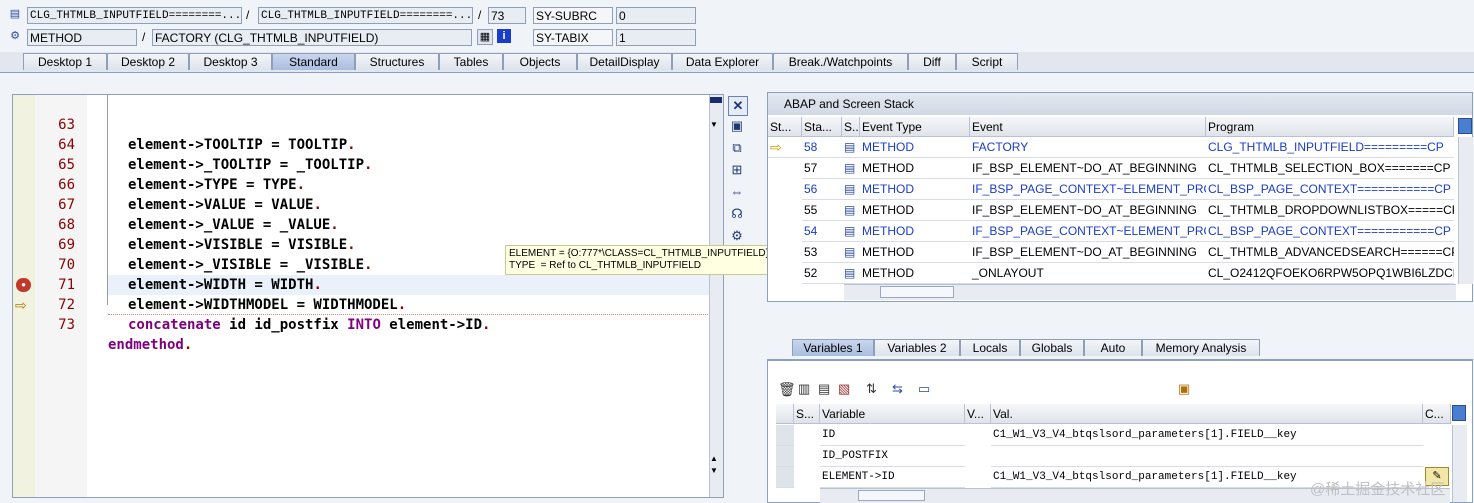 This screenshot has width=1474, height=503. I want to click on close-icon: ✕, so click(738, 106).